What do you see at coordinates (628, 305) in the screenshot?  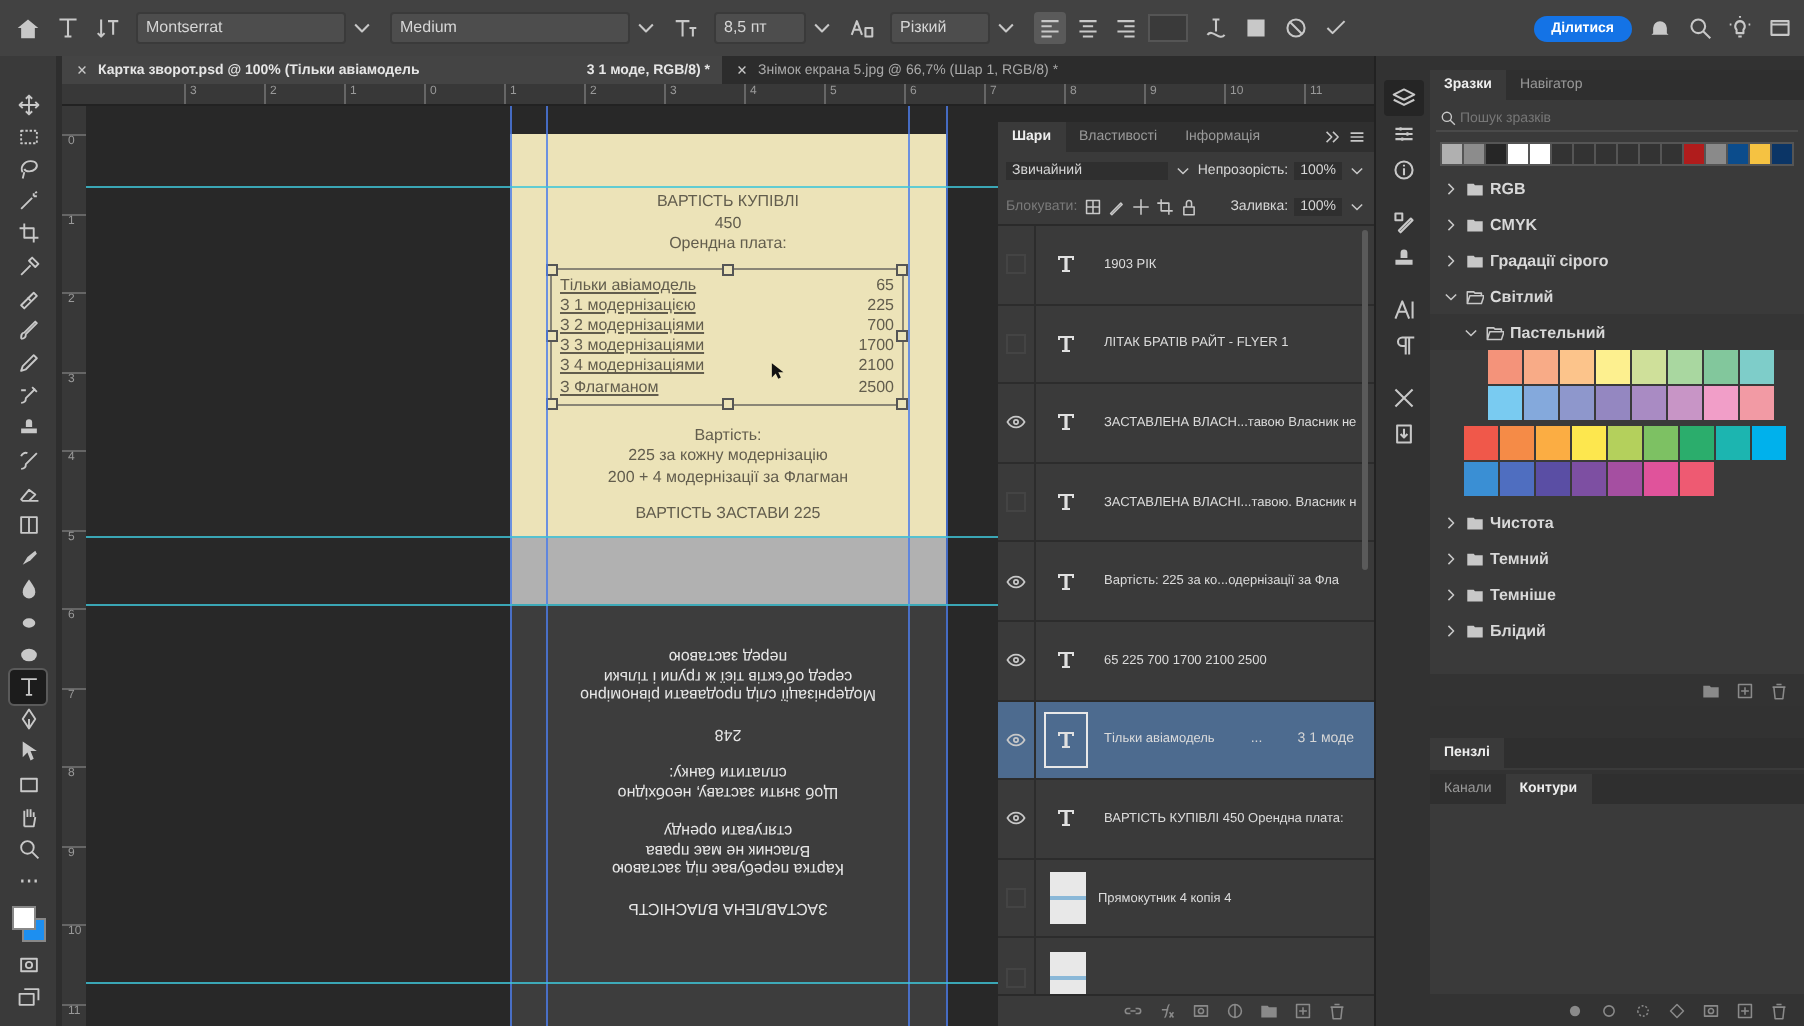 I see `rent-name: З 1 модернізацією` at bounding box center [628, 305].